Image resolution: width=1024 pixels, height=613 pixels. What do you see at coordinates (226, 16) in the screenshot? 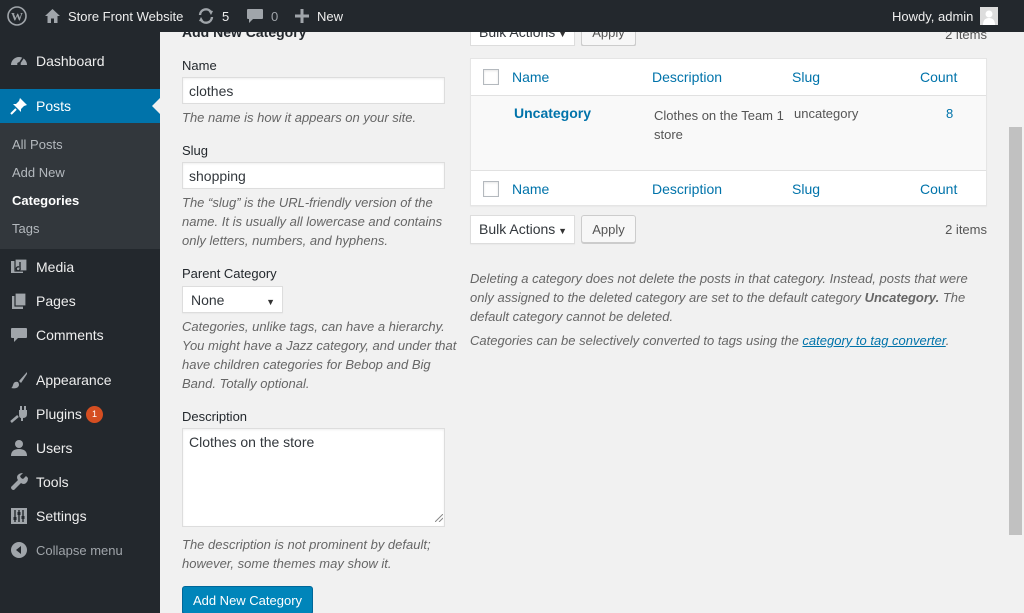
I see `updates-count: 5` at bounding box center [226, 16].